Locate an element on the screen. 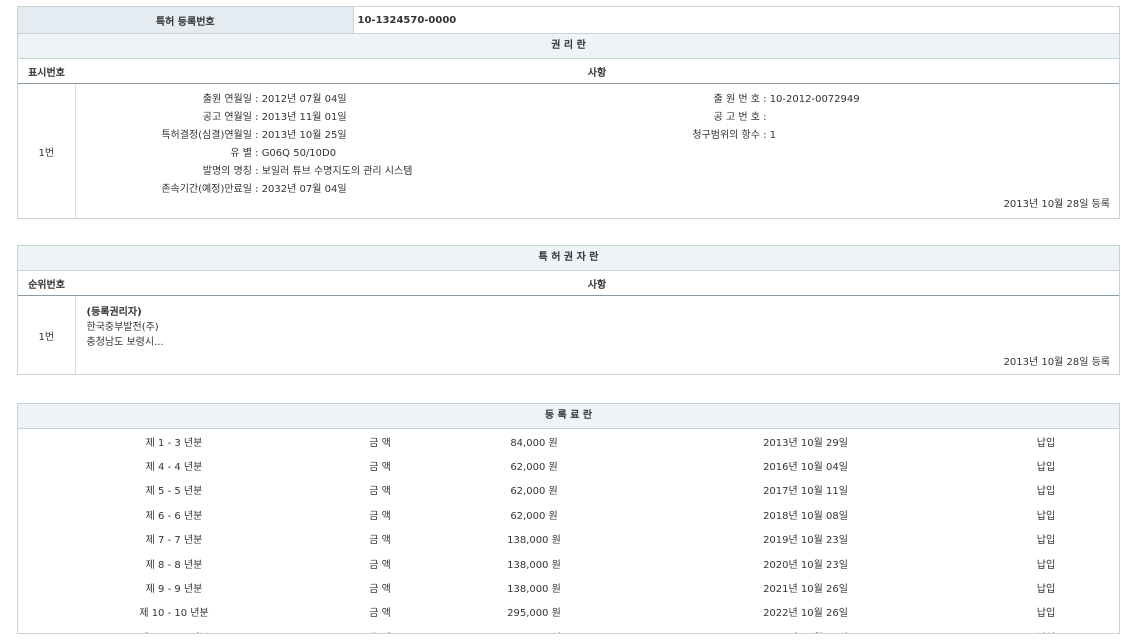 The height and width of the screenshot is (643, 1121). fee-row: 제 9 - 9 년분금 액138,000 원2021년 10월 26일납입 is located at coordinates (568, 587).